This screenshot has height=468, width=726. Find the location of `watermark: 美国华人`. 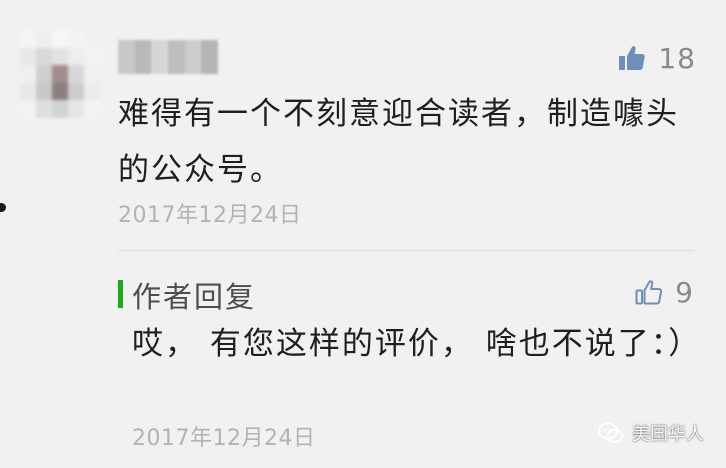

watermark: 美国华人 is located at coordinates (651, 433).